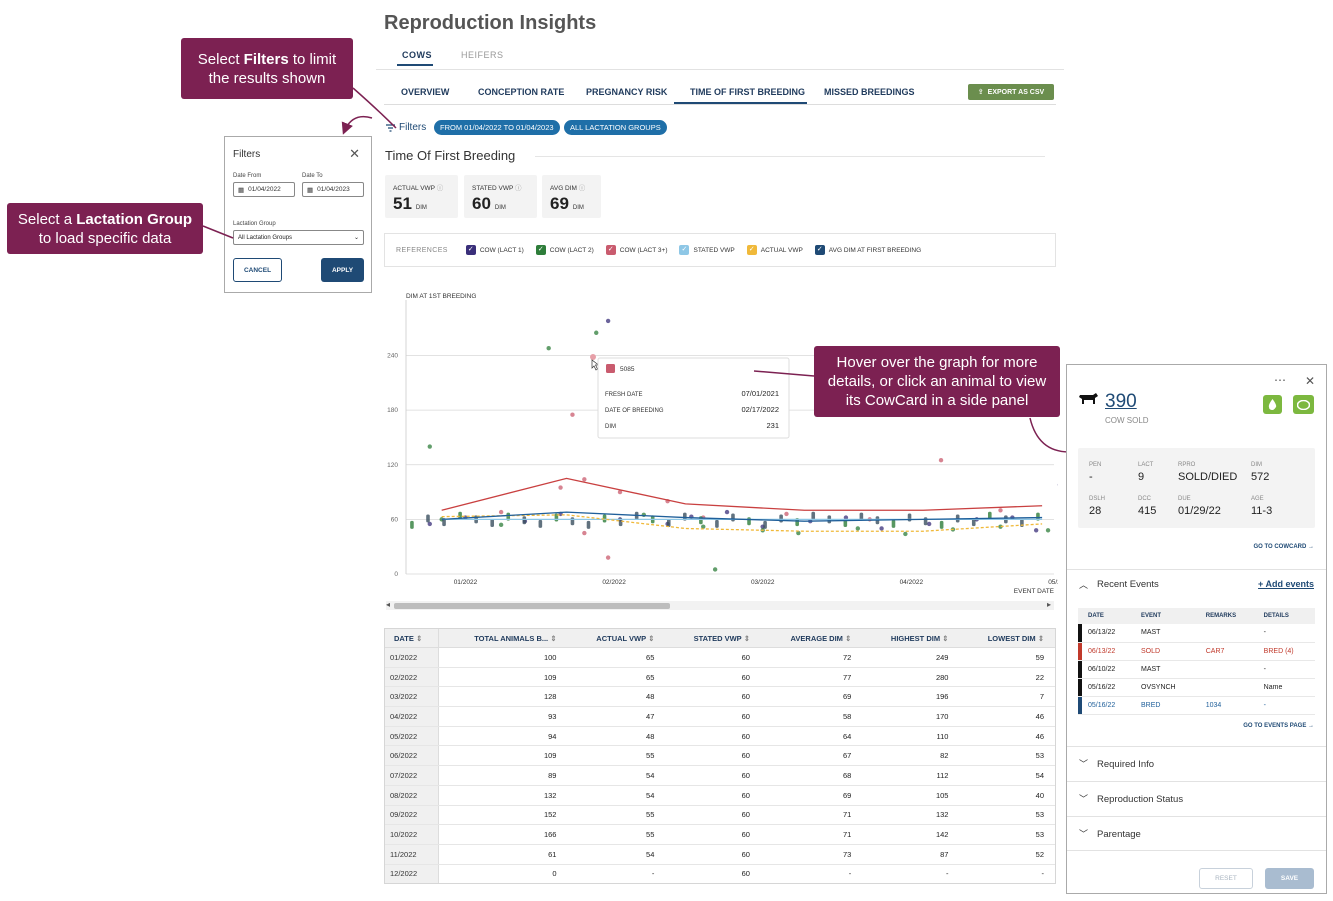  Describe the element at coordinates (714, 638) in the screenshot. I see `col-header: STATED VWP ⇕` at that location.